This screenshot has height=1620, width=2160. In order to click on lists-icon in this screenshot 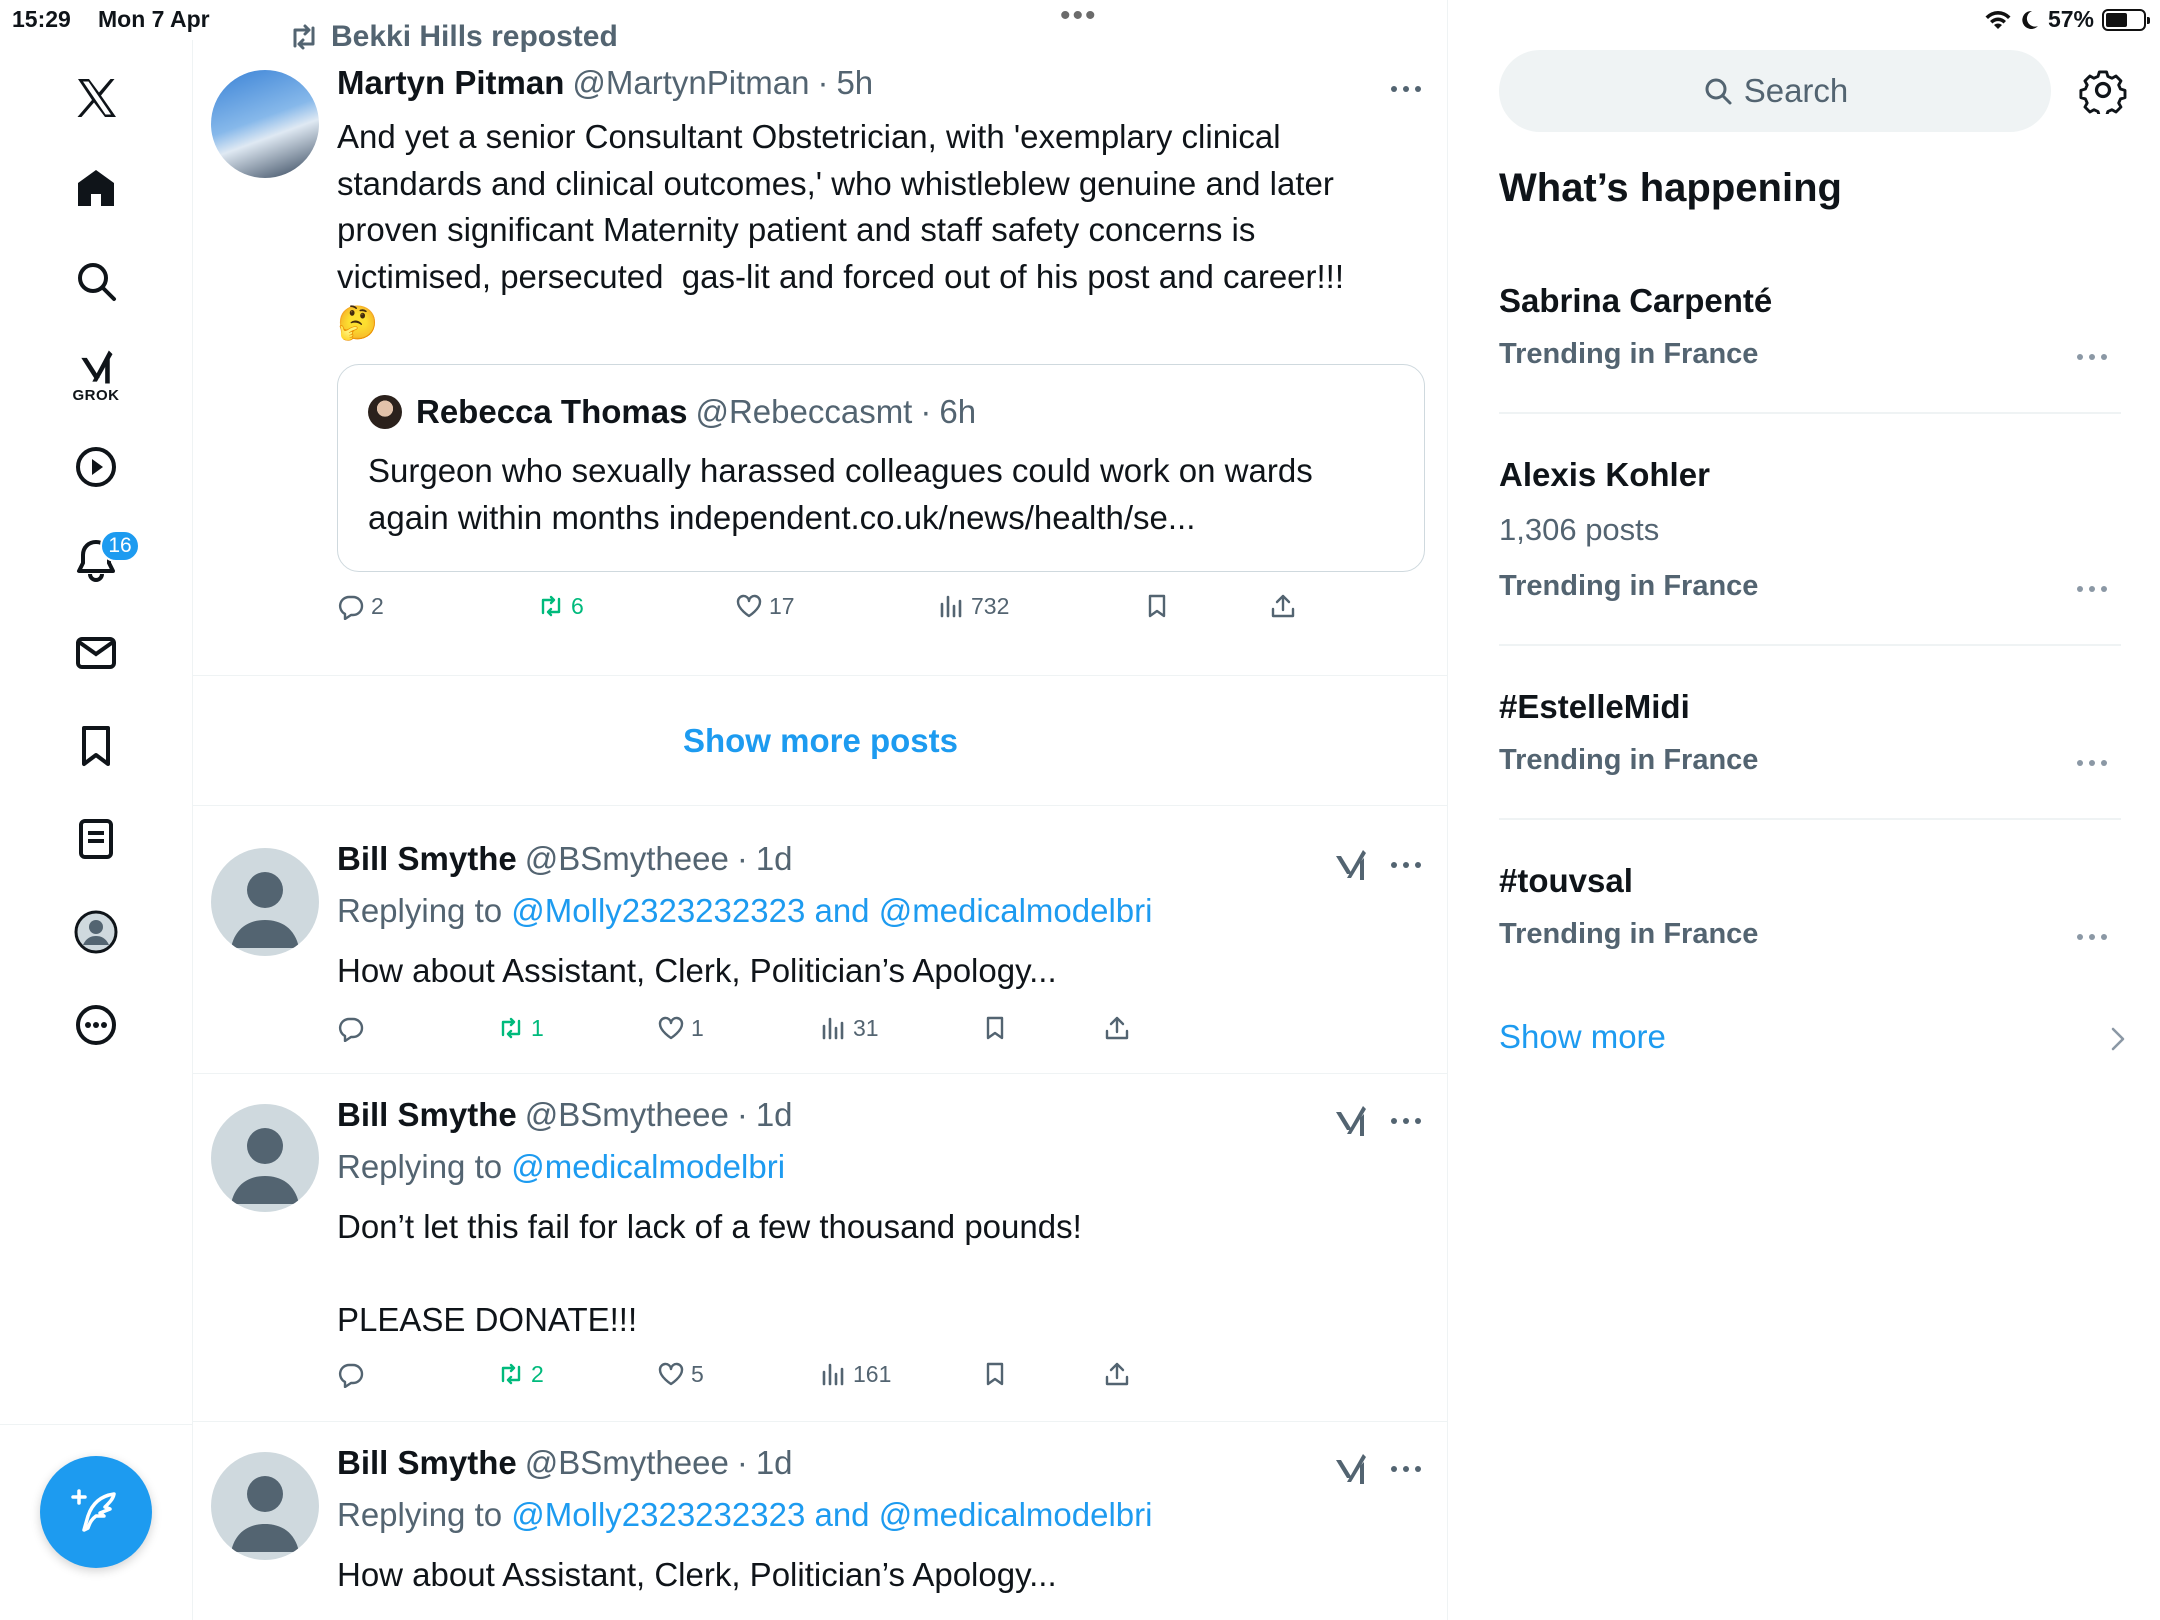, I will do `click(96, 839)`.